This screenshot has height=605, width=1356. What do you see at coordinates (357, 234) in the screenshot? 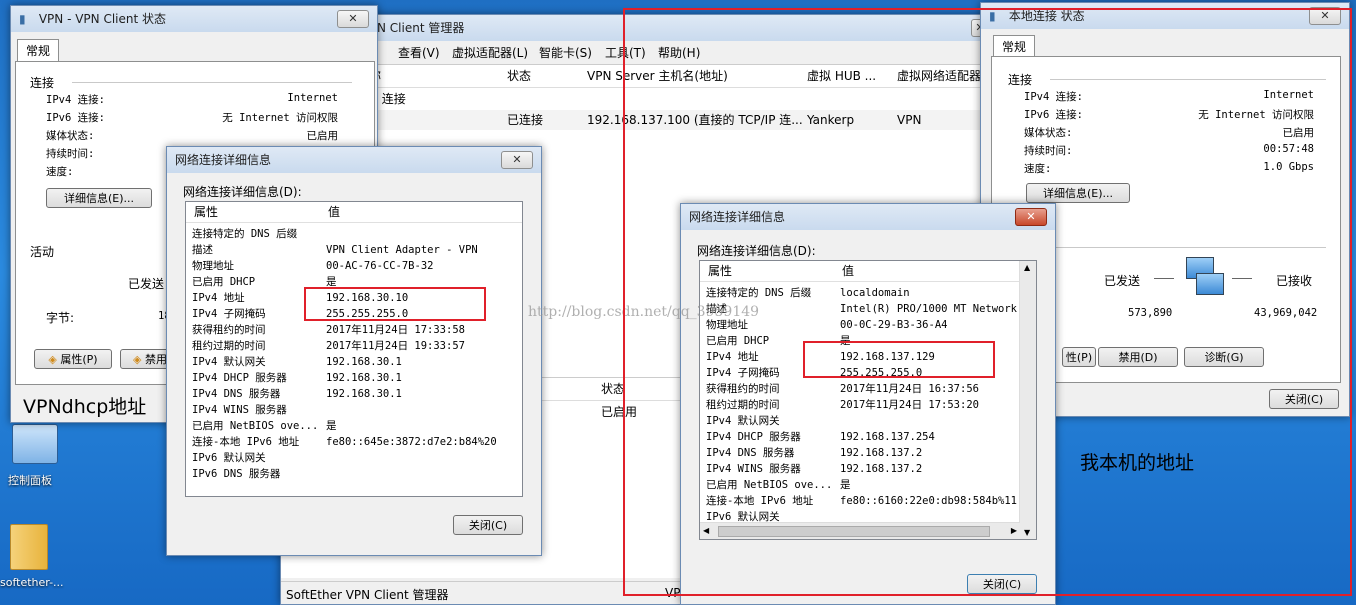
I see `list-item: 连接特定的 DNS 后缀` at bounding box center [357, 234].